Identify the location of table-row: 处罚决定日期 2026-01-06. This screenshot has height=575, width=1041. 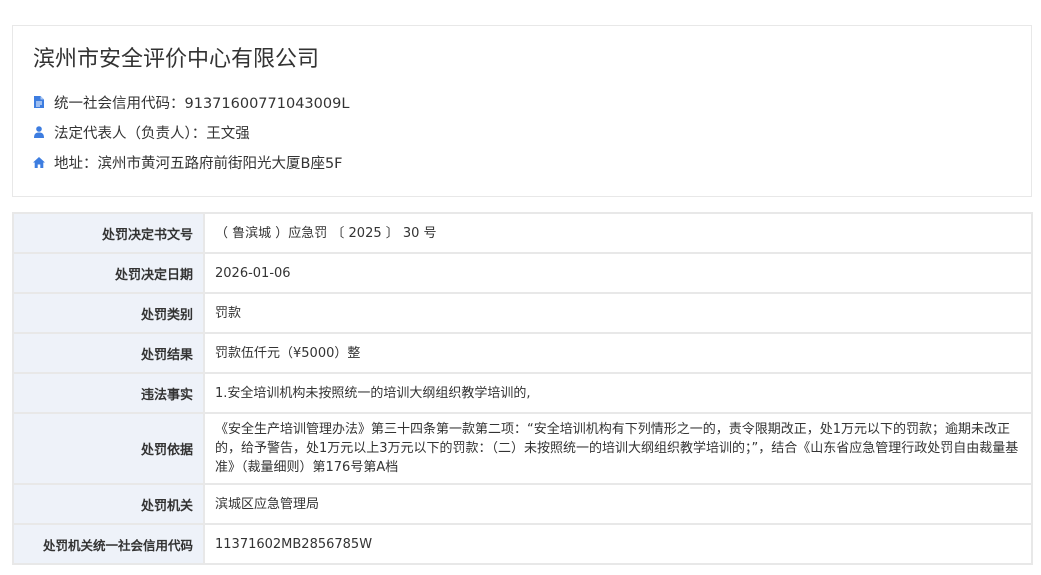
(522, 273).